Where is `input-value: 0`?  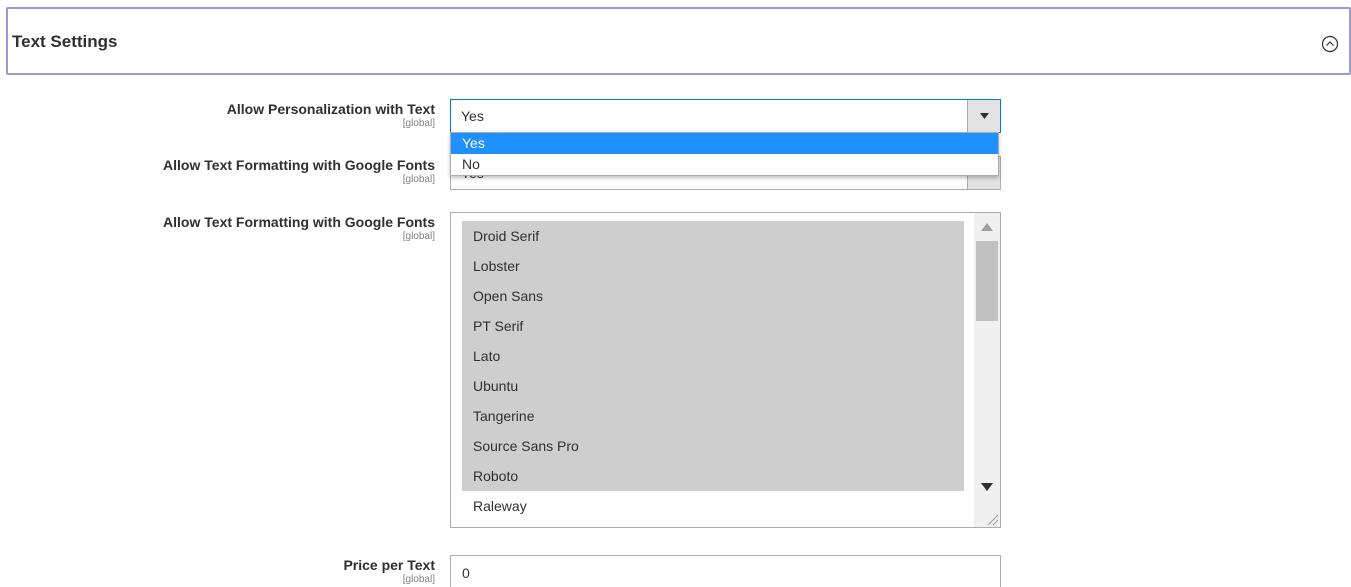
input-value: 0 is located at coordinates (466, 573).